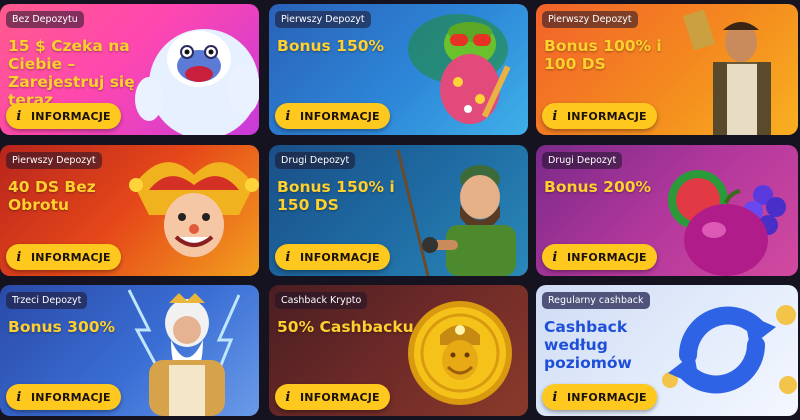  Describe the element at coordinates (460, 353) in the screenshot. I see `coin-illustration` at that location.